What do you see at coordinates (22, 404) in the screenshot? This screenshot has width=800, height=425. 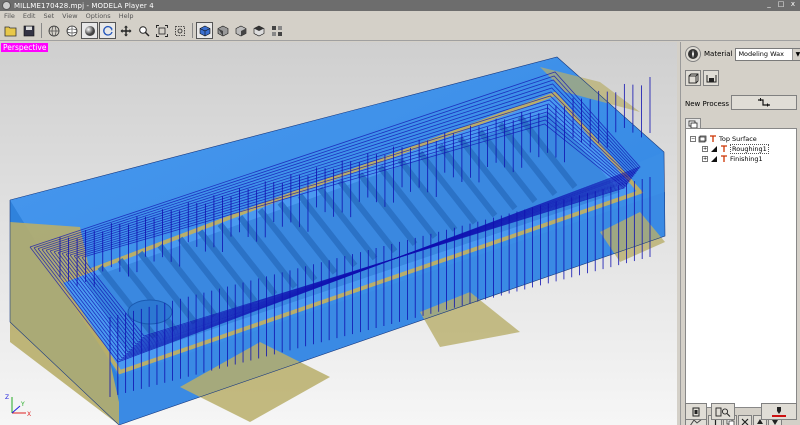 I see `axis-y-label: Y` at bounding box center [22, 404].